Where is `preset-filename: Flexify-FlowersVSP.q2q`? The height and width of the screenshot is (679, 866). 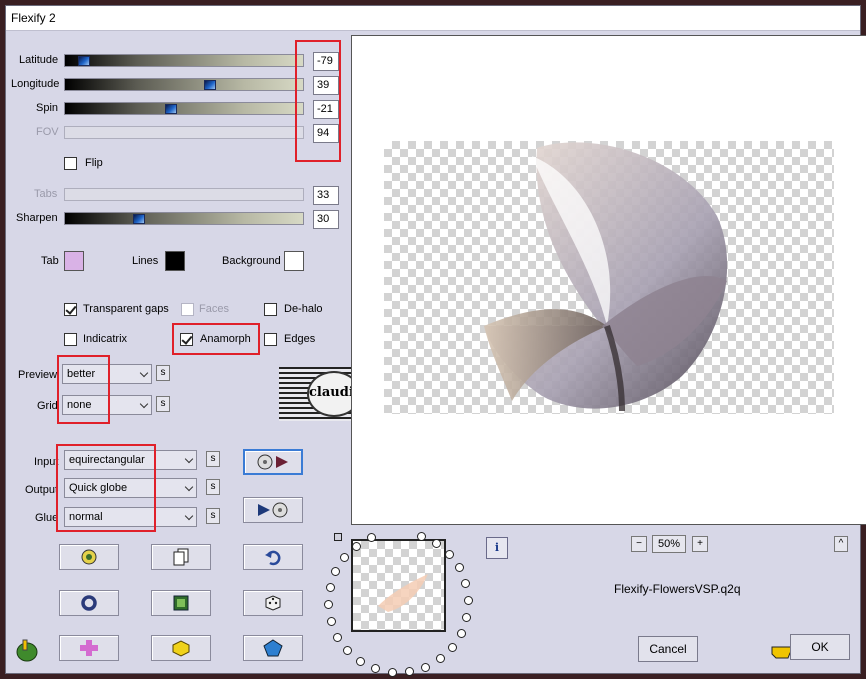
preset-filename: Flexify-FlowersVSP.q2q is located at coordinates (677, 589).